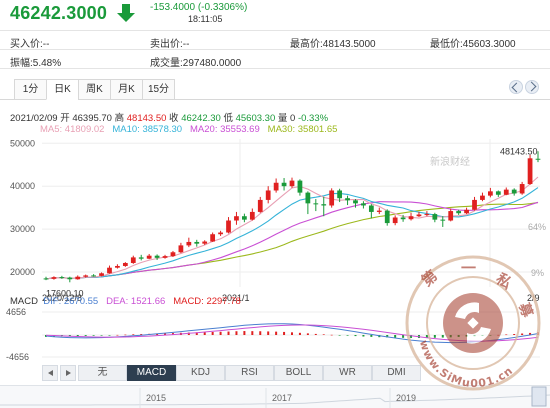 This screenshot has height=408, width=550. I want to click on max-annotation: 48143.50, so click(519, 151).